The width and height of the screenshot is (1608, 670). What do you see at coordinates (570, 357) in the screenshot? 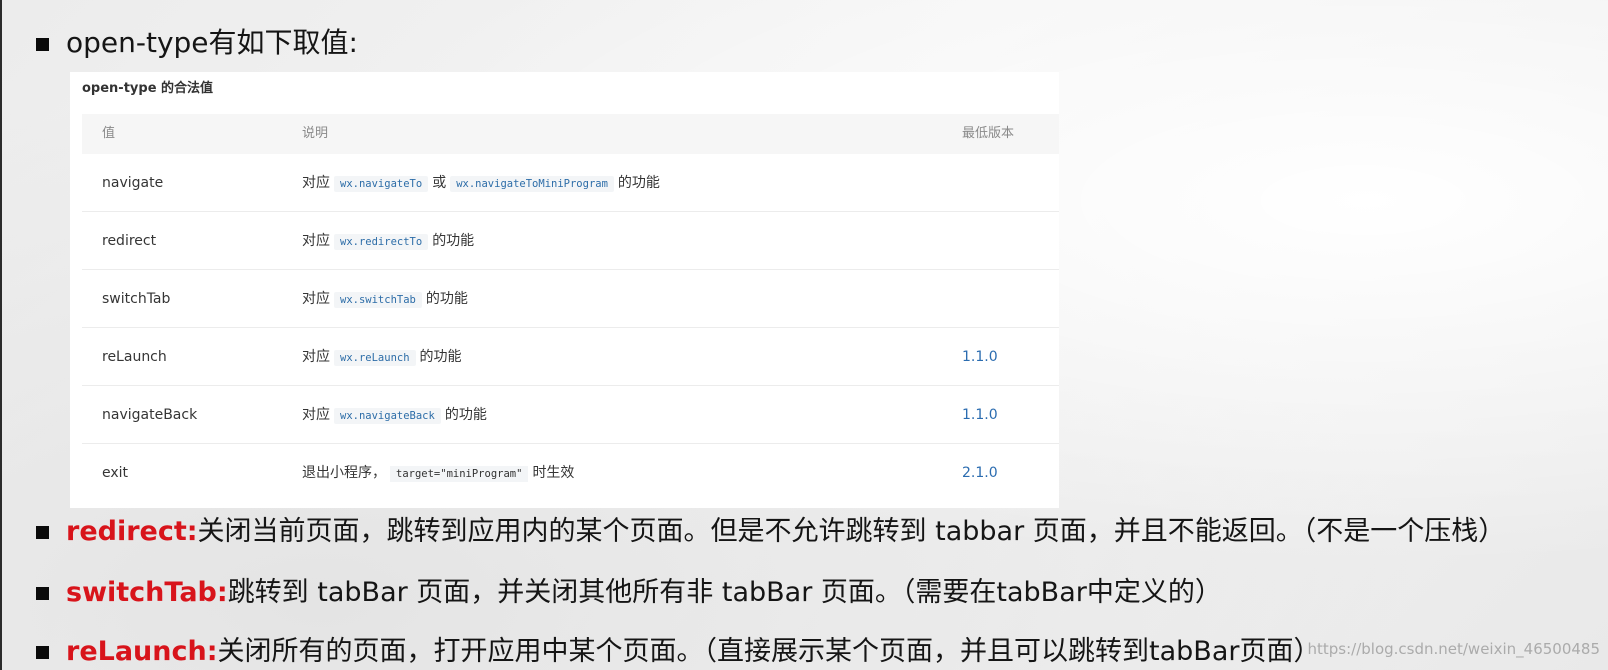
I see `table-row: reLaunch 对应 wx.reLaunch 的功能 1.1.0` at bounding box center [570, 357].